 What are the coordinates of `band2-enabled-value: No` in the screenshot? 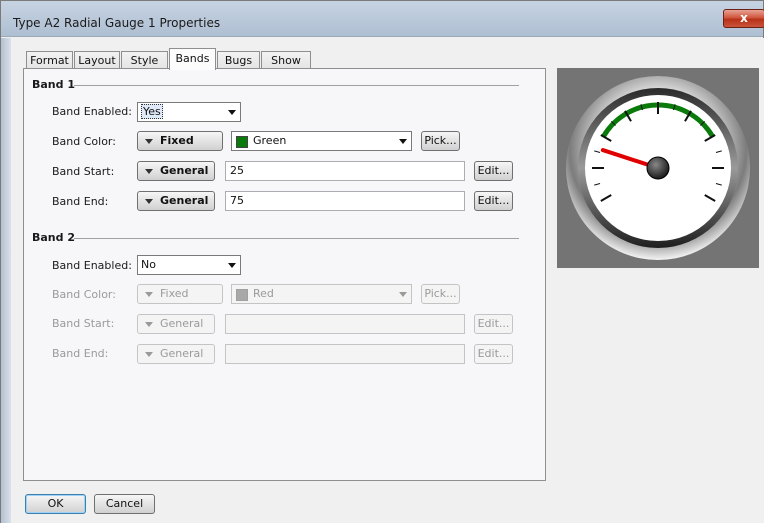 It's located at (148, 264).